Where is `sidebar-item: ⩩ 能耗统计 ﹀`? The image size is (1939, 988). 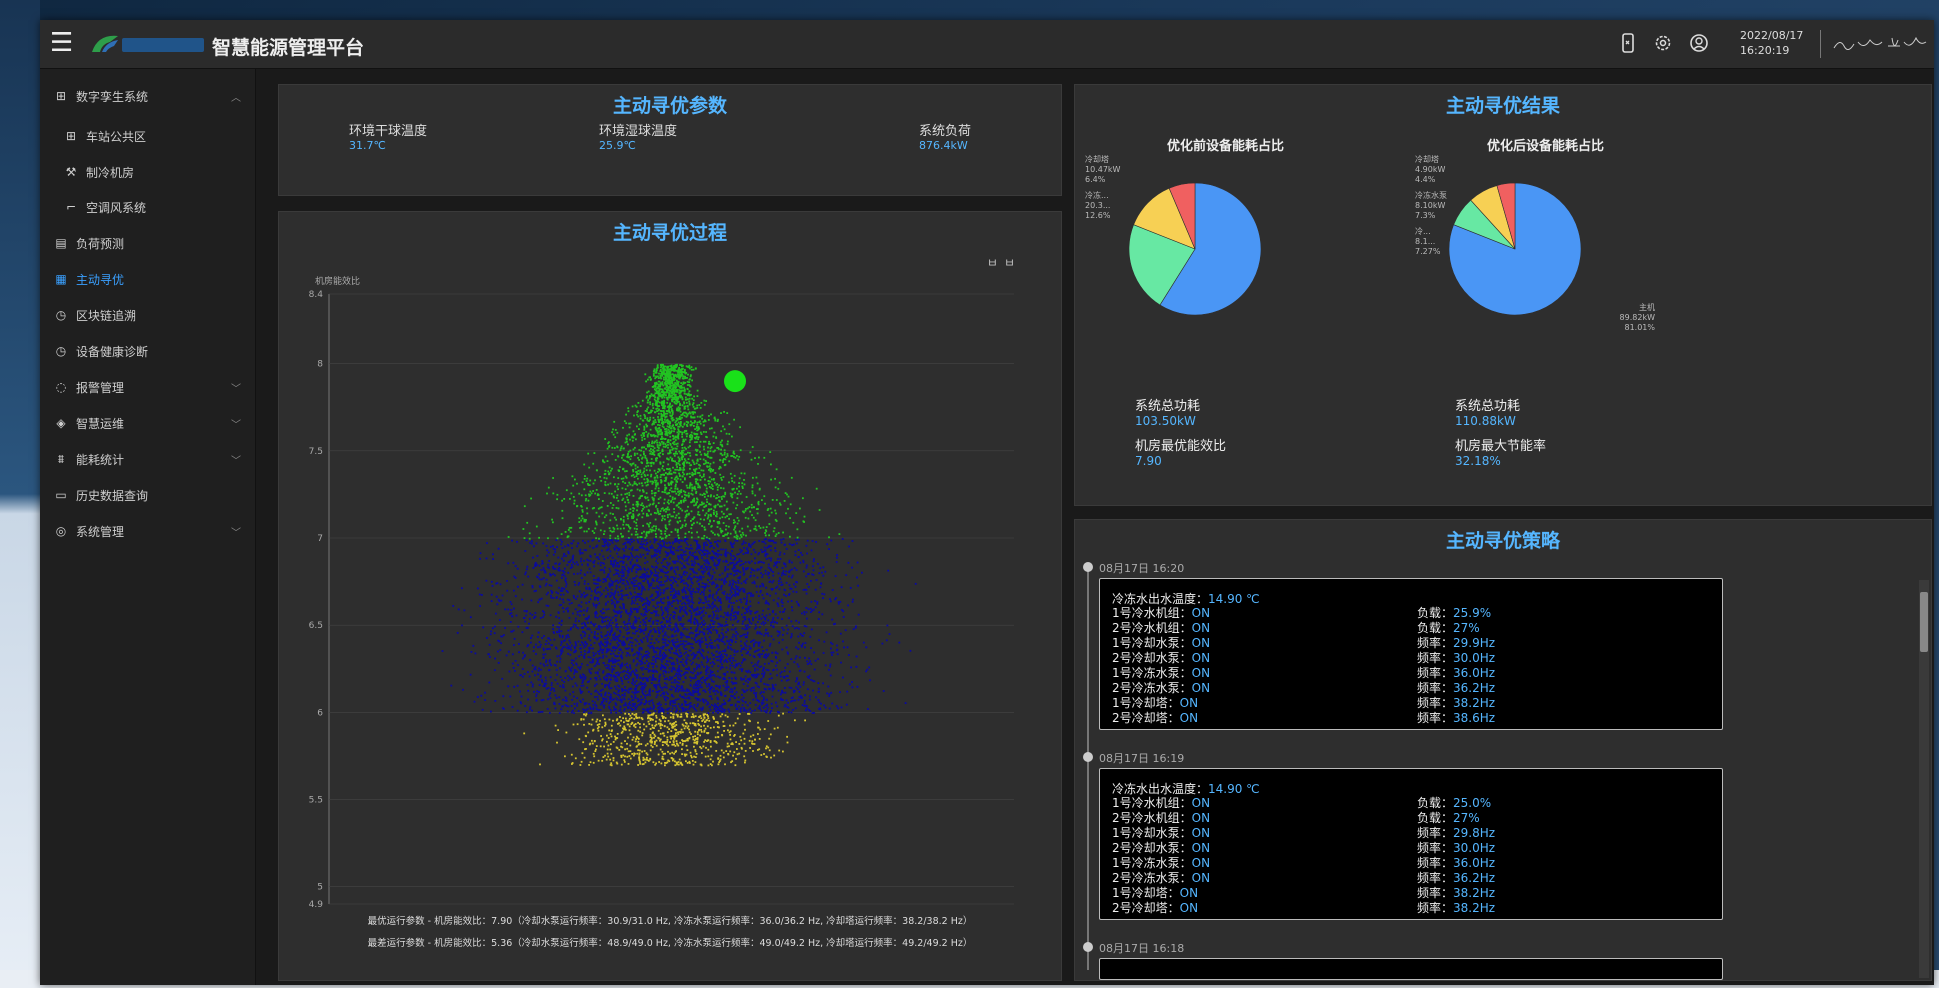
sidebar-item: ⩩ 能耗统计 ﹀ is located at coordinates (147, 460).